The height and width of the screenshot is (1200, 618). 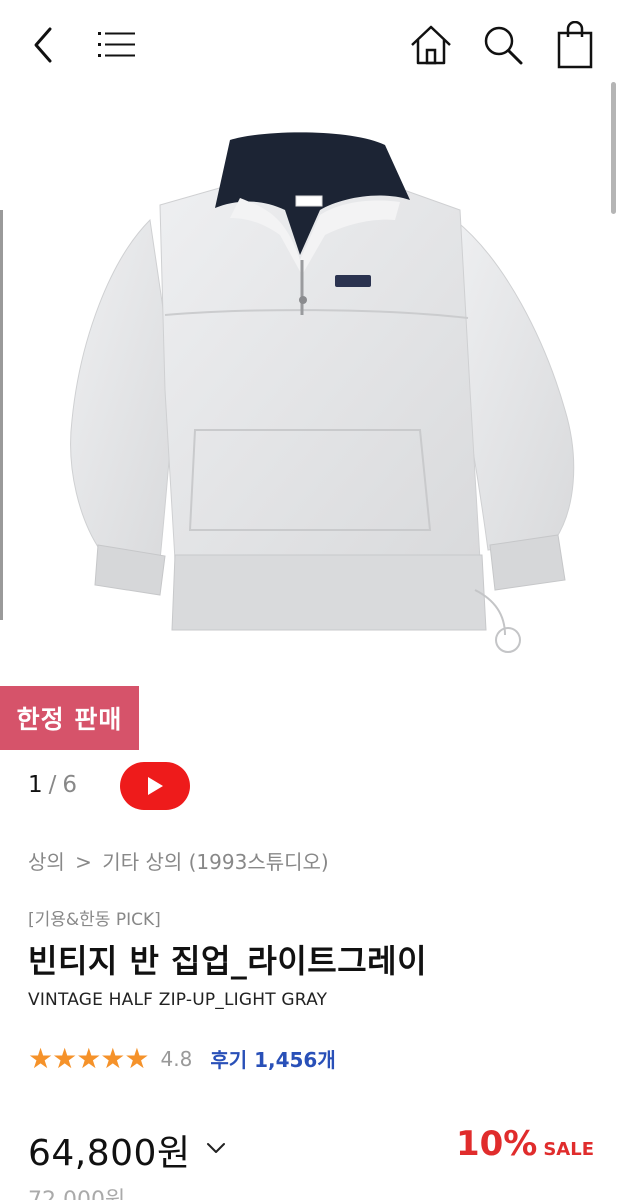 What do you see at coordinates (228, 961) in the screenshot?
I see `product-title: 빈티지 반 집업_라이트그레이` at bounding box center [228, 961].